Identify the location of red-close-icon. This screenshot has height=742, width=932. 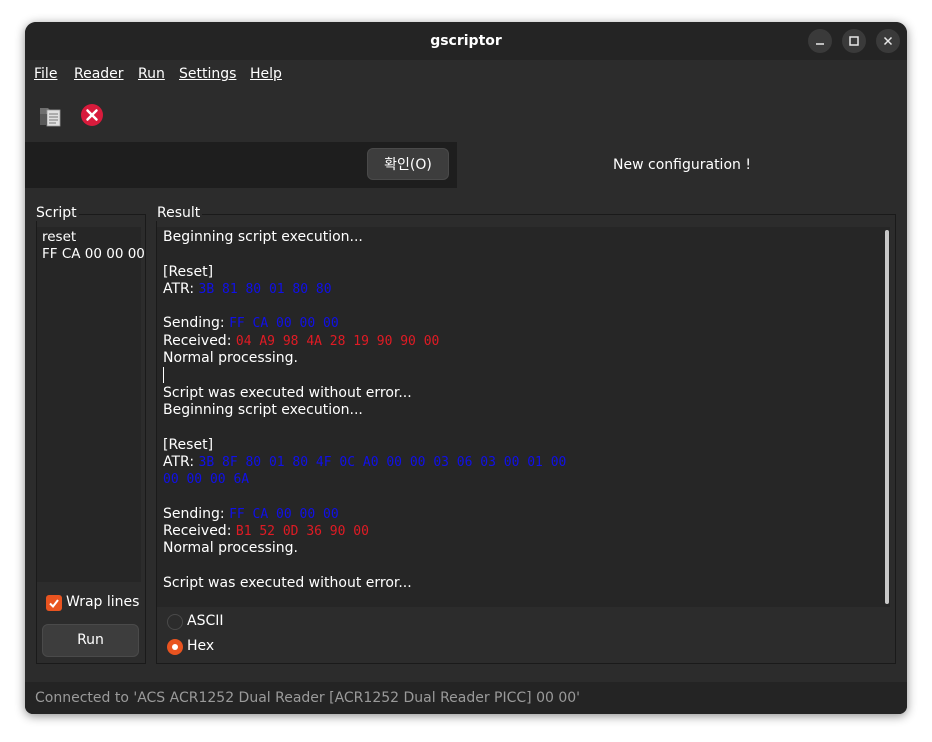
(92, 115).